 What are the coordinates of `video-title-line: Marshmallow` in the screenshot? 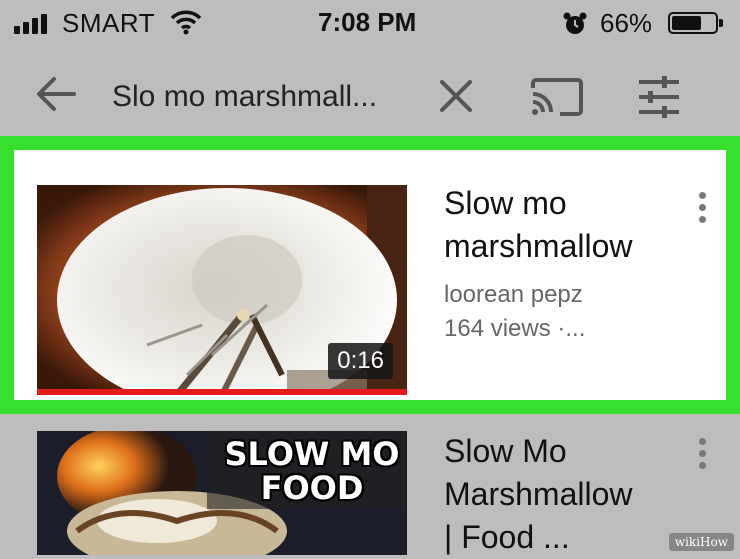 It's located at (538, 494).